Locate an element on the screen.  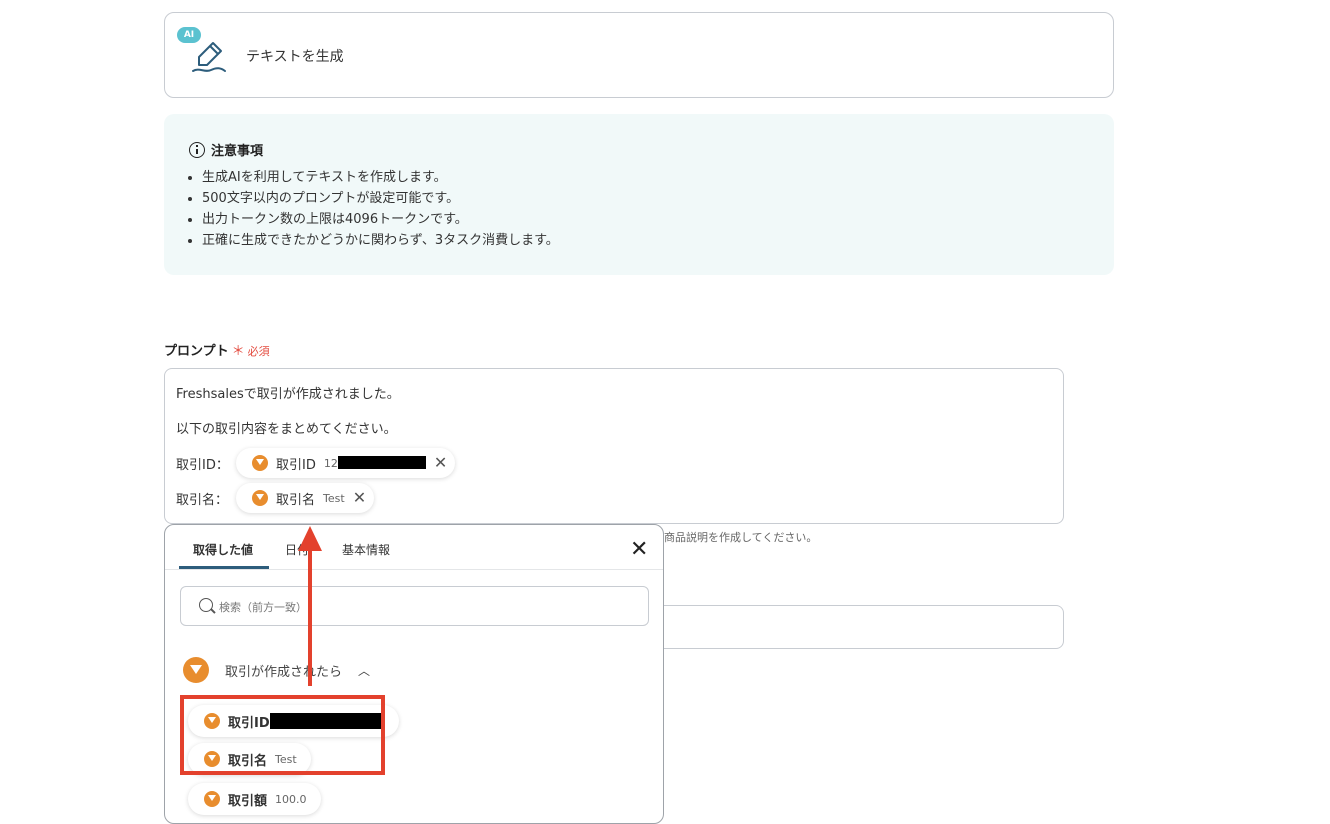
ai-pen-icon: AI is located at coordinates (203, 53).